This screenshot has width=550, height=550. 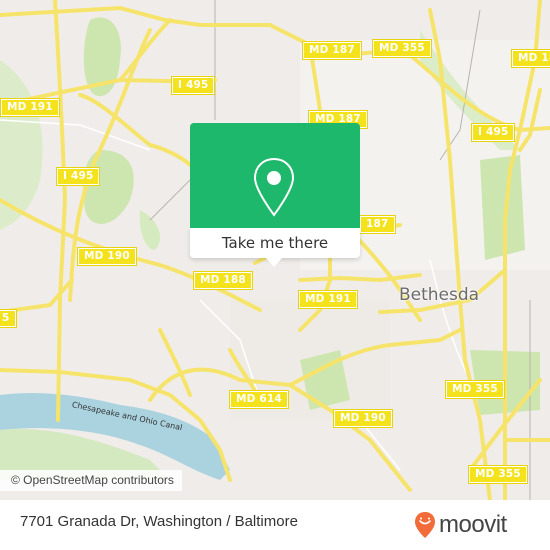 I want to click on place-label-bethesda: Bethesda, so click(x=439, y=295).